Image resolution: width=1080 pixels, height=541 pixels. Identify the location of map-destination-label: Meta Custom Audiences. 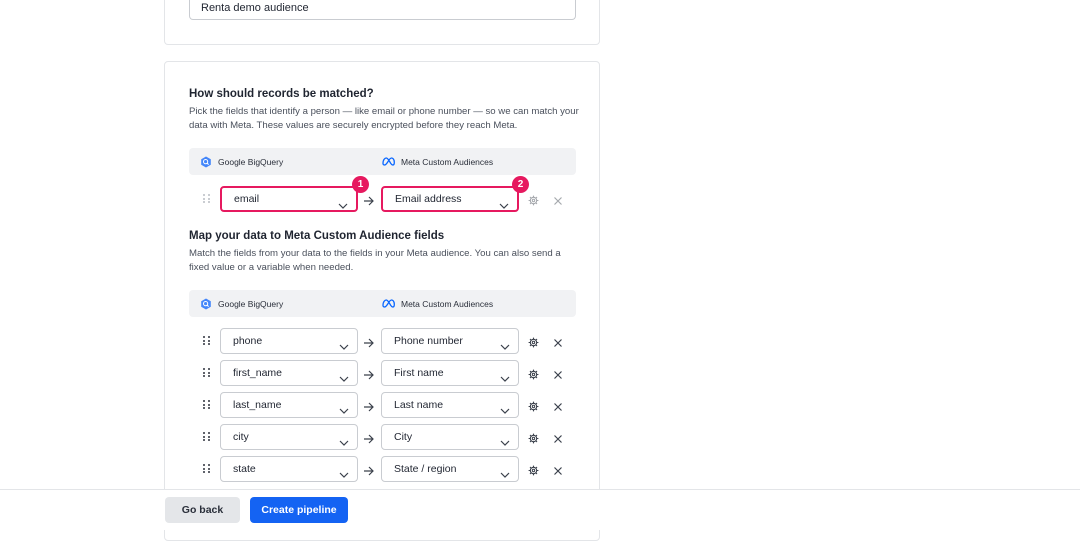
(447, 303).